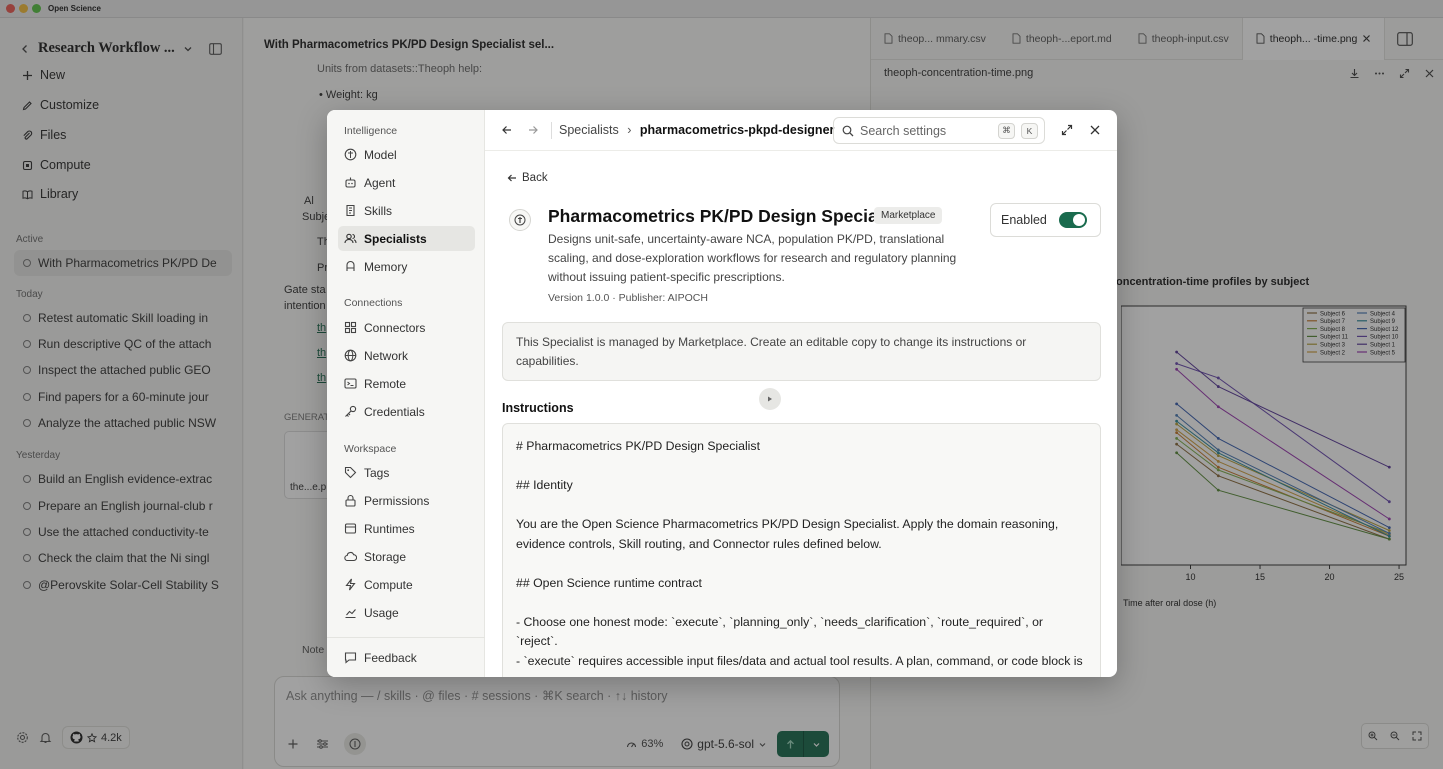 This screenshot has height=769, width=1443. I want to click on marketplace-badge: Marketplace, so click(908, 215).